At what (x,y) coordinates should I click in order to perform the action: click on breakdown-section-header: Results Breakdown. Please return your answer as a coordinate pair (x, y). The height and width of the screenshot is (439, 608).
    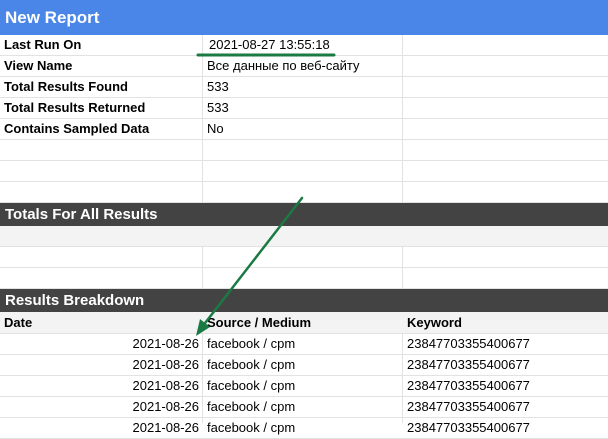
    Looking at the image, I should click on (304, 300).